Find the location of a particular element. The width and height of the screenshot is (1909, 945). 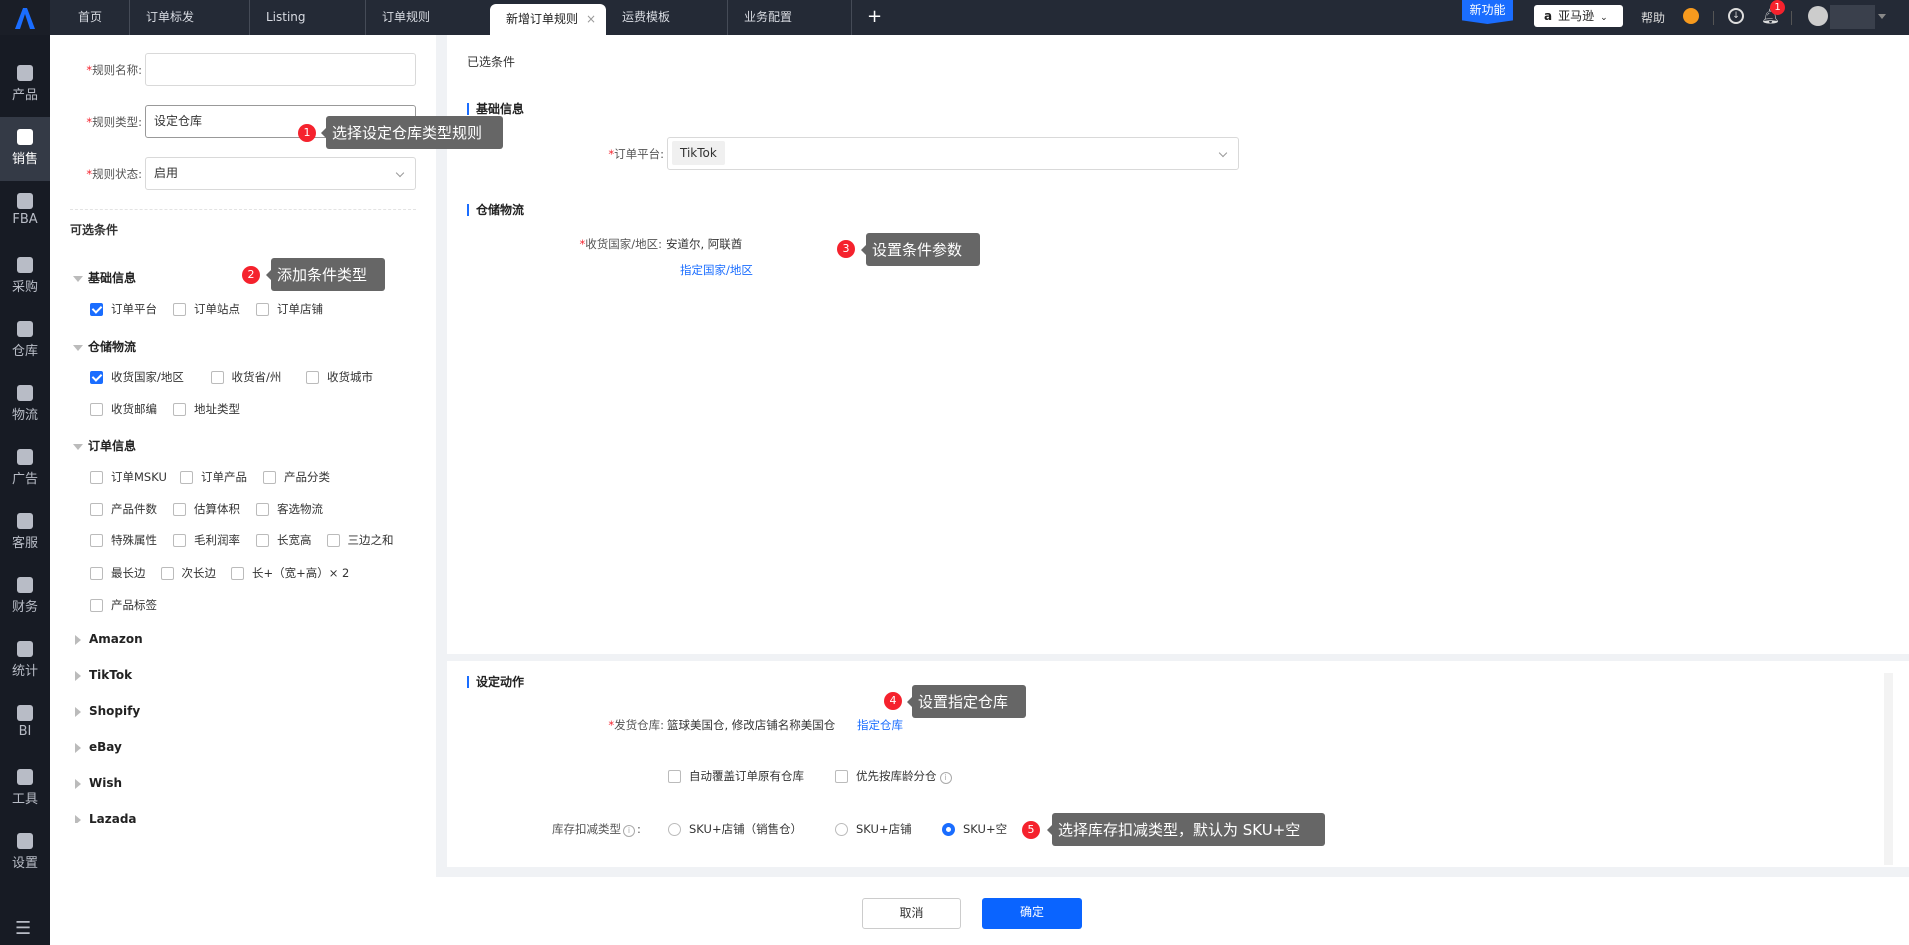

platform-select: TikTok is located at coordinates (953, 153).